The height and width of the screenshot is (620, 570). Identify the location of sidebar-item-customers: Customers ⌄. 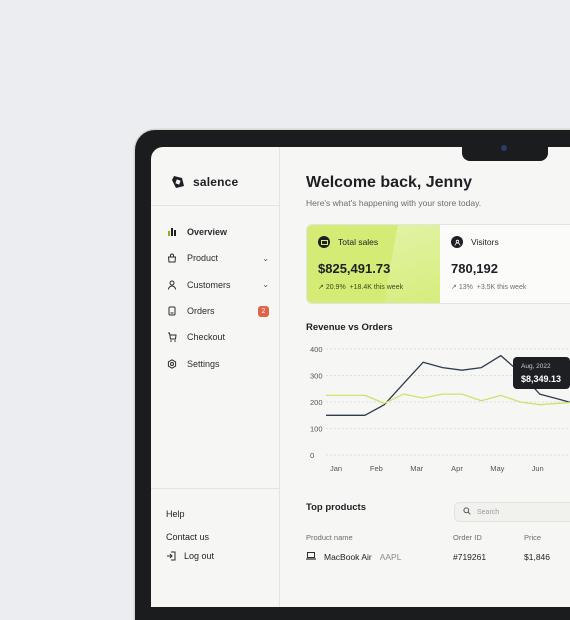
(217, 285).